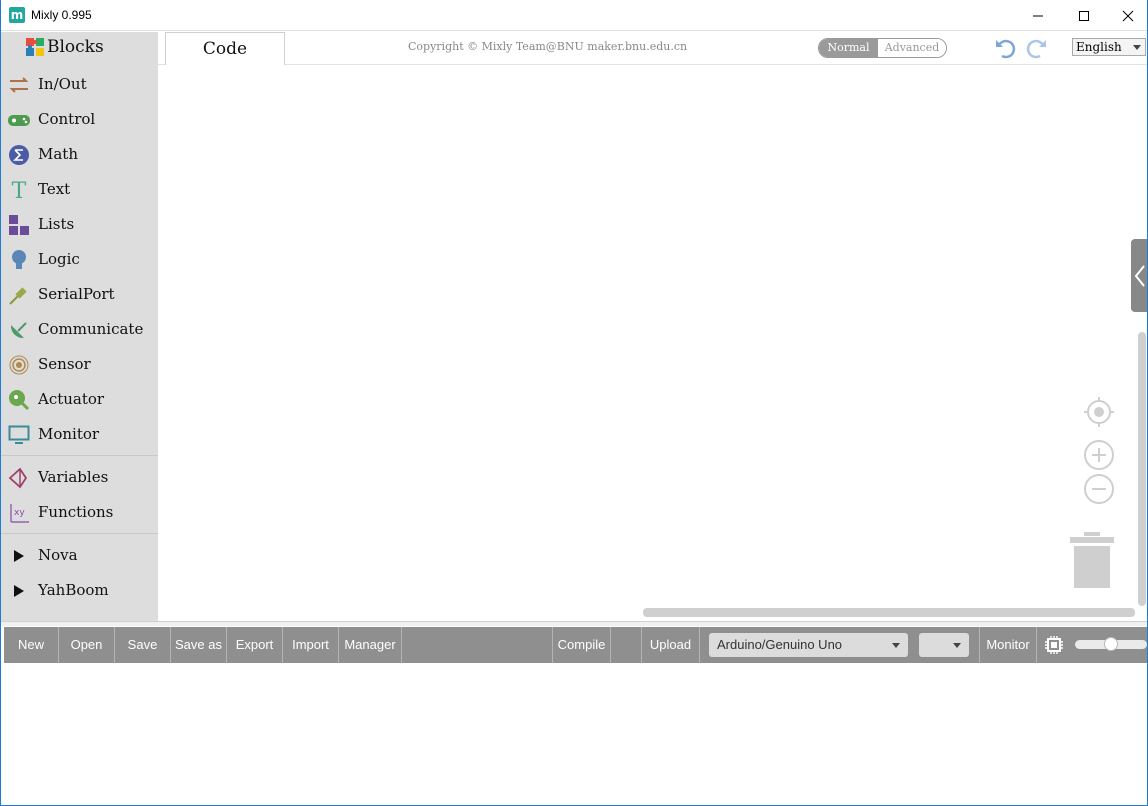 This screenshot has width=1148, height=806. What do you see at coordinates (19, 330) in the screenshot?
I see `satellite-dish-icon` at bounding box center [19, 330].